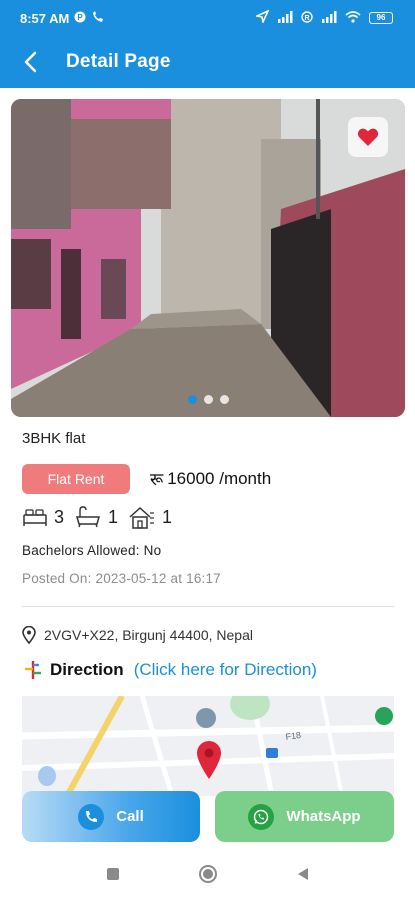 This screenshot has height=900, width=415. Describe the element at coordinates (323, 816) in the screenshot. I see `whatsapp-label: WhatsApp` at that location.